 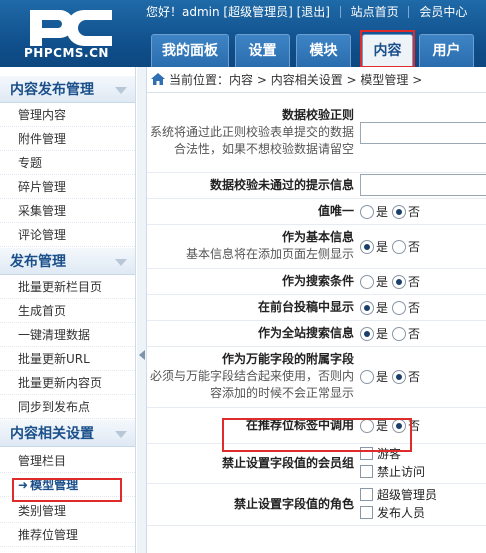 I want to click on collapse-arrow-icon, so click(x=142, y=355).